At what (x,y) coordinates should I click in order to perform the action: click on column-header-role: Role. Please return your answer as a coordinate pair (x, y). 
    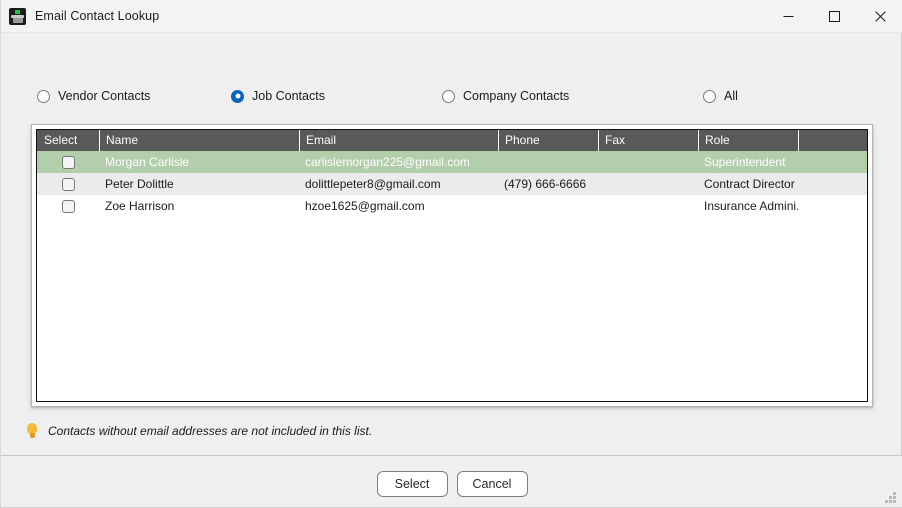
    Looking at the image, I should click on (748, 140).